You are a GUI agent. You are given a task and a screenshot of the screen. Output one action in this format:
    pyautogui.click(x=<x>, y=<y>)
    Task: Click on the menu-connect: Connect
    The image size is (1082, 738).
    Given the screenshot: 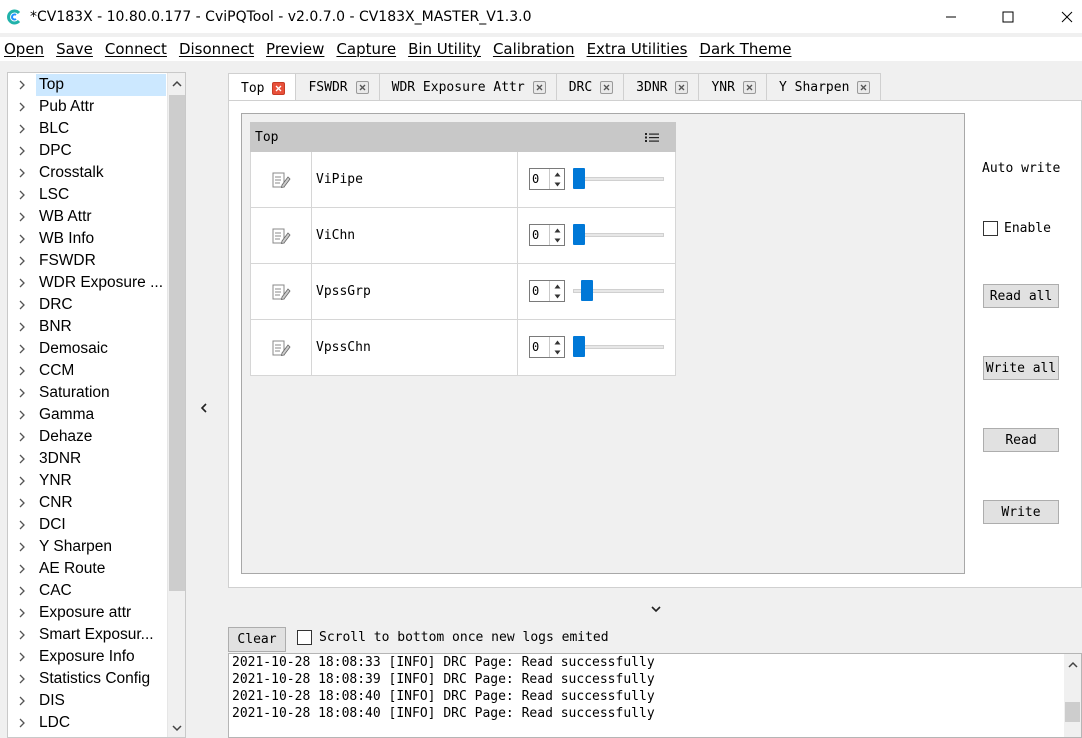 What is the action you would take?
    pyautogui.click(x=138, y=49)
    